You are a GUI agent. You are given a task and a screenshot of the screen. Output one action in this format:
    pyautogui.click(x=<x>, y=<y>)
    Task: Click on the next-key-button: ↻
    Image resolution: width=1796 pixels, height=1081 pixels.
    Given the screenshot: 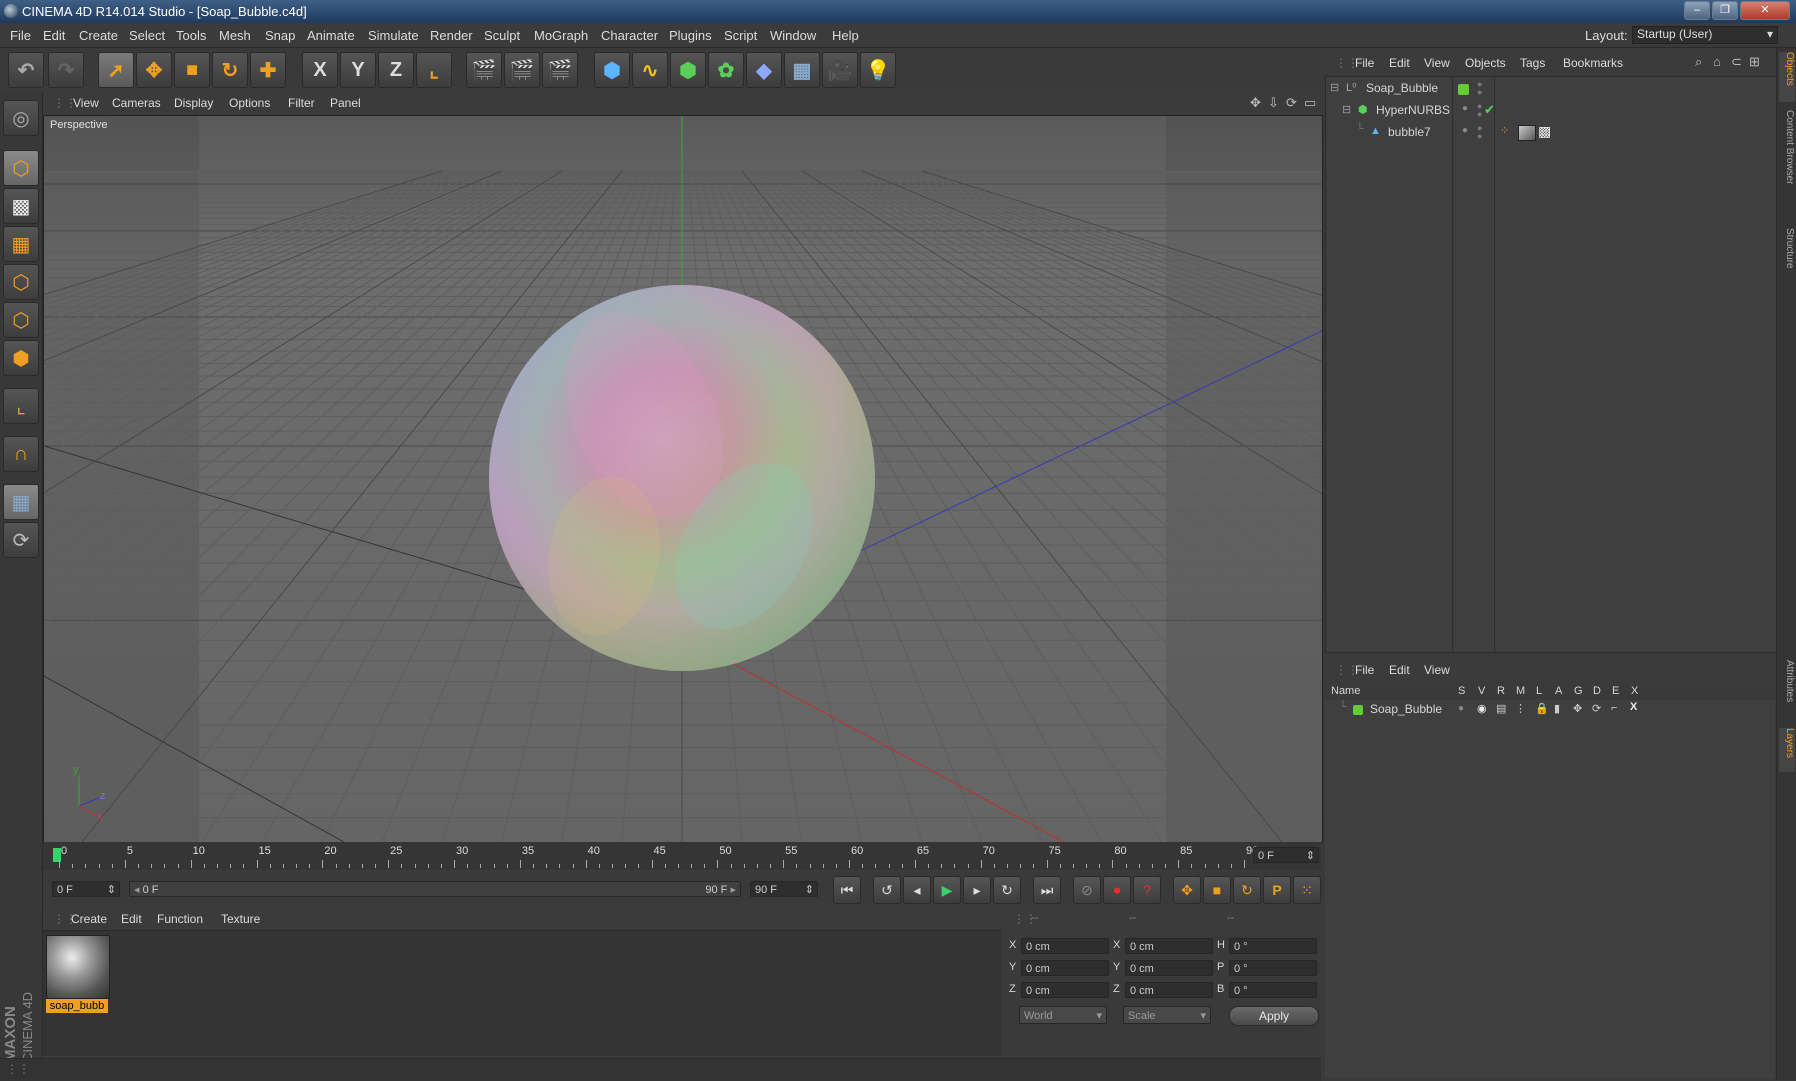 What is the action you would take?
    pyautogui.click(x=1007, y=890)
    